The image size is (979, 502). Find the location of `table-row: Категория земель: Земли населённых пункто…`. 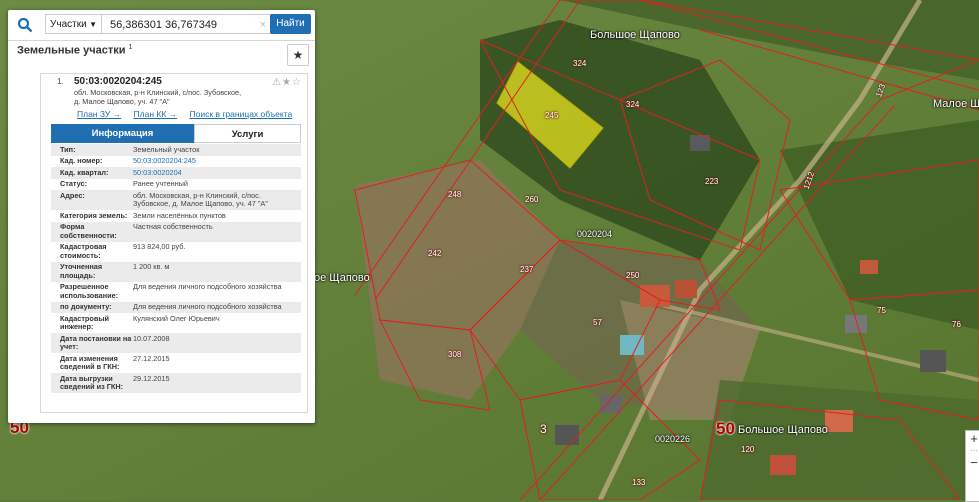

table-row: Категория земель: Земли населённых пункто… is located at coordinates (176, 216).